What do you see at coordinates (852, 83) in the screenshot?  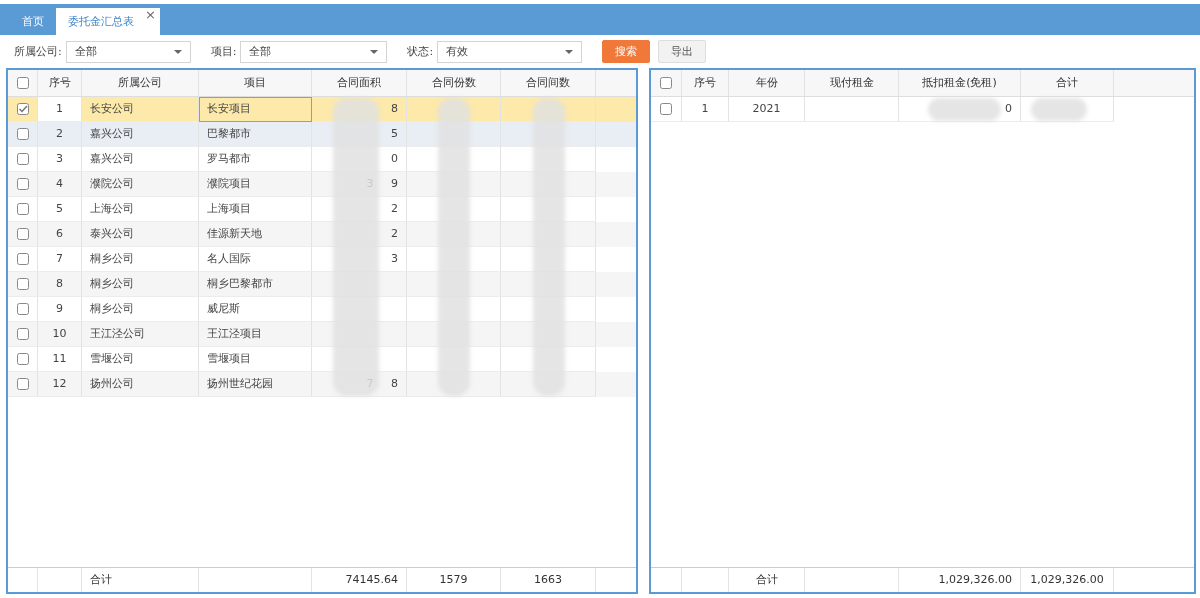 I see `column-header: 现付租金` at bounding box center [852, 83].